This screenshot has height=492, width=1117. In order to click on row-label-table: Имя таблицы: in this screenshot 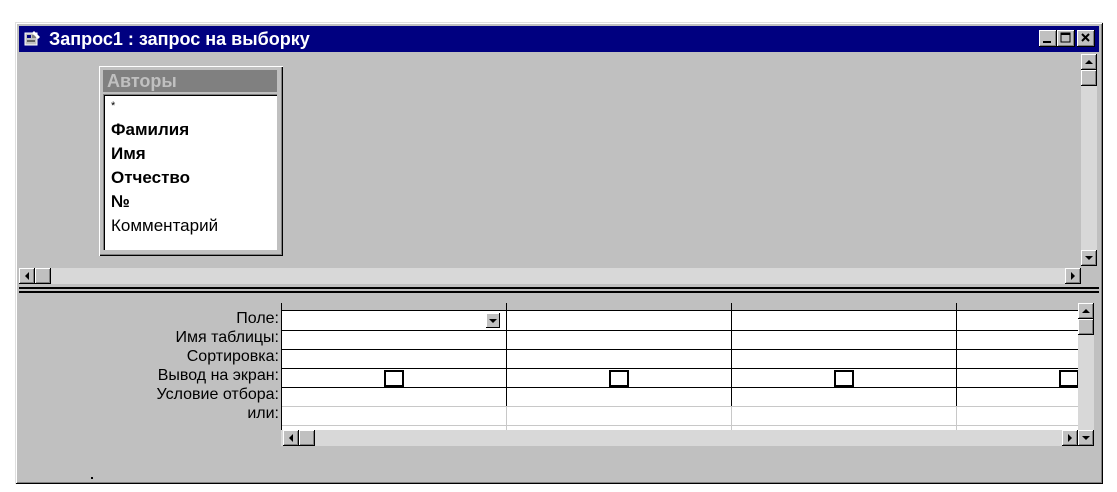, I will do `click(227, 337)`.